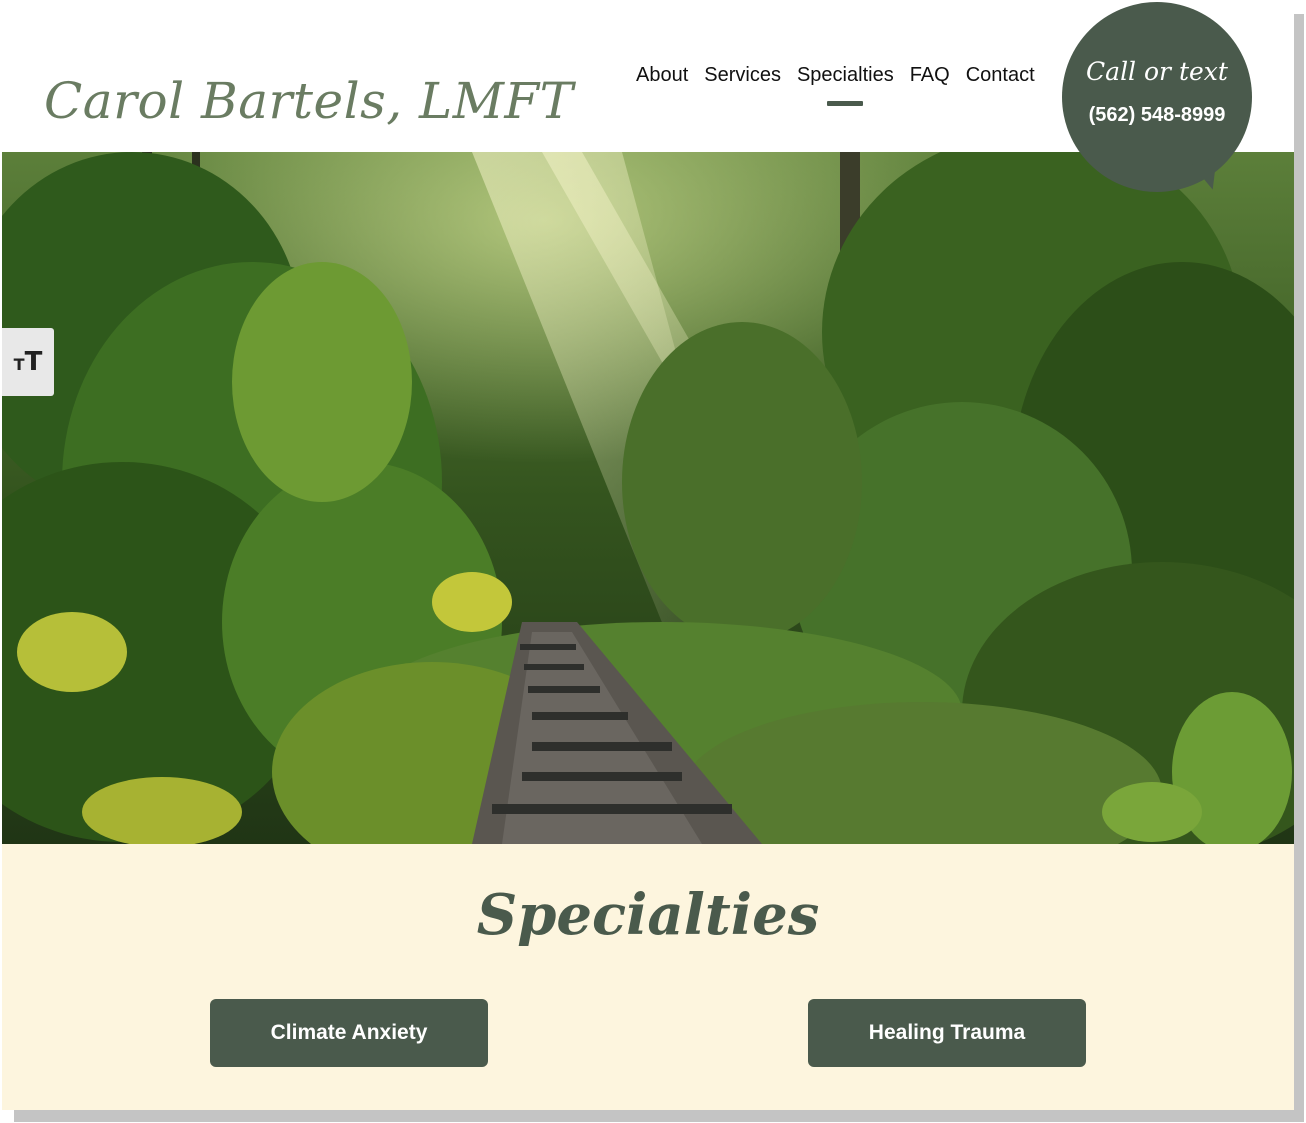  Describe the element at coordinates (648, 915) in the screenshot. I see `section-title: Specialties` at that location.